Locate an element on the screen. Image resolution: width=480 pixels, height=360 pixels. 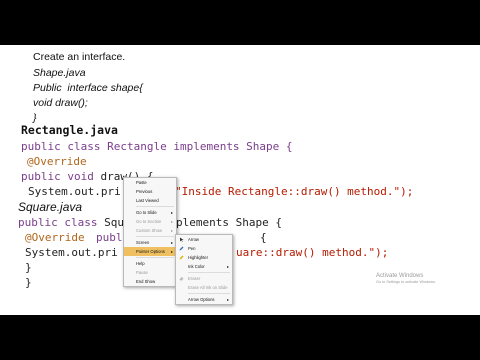
submenu-item-highlighter: Highlighter is located at coordinates (204, 257).